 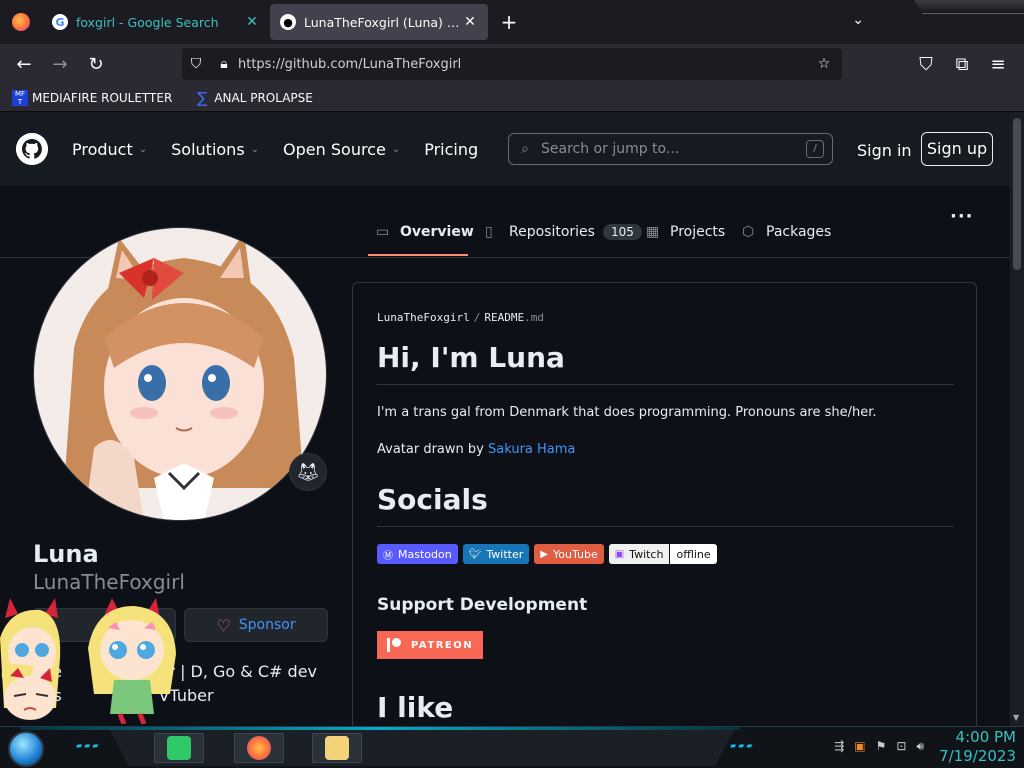 I want to click on address-bar: ⛉ 🔒︎ https://github.com/LunaTheFoxgirl ☆, so click(x=512, y=64).